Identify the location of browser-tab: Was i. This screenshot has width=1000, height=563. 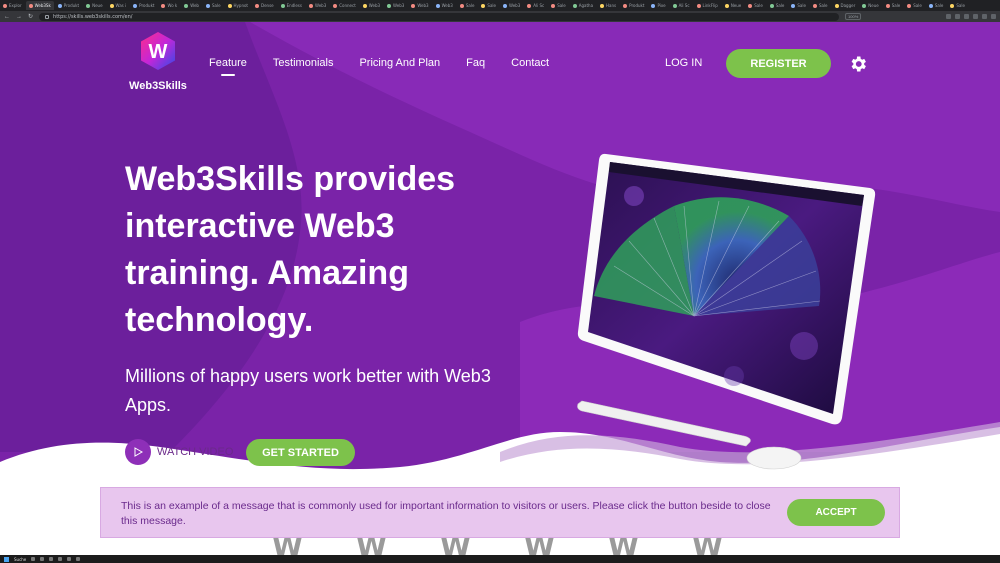
(118, 5).